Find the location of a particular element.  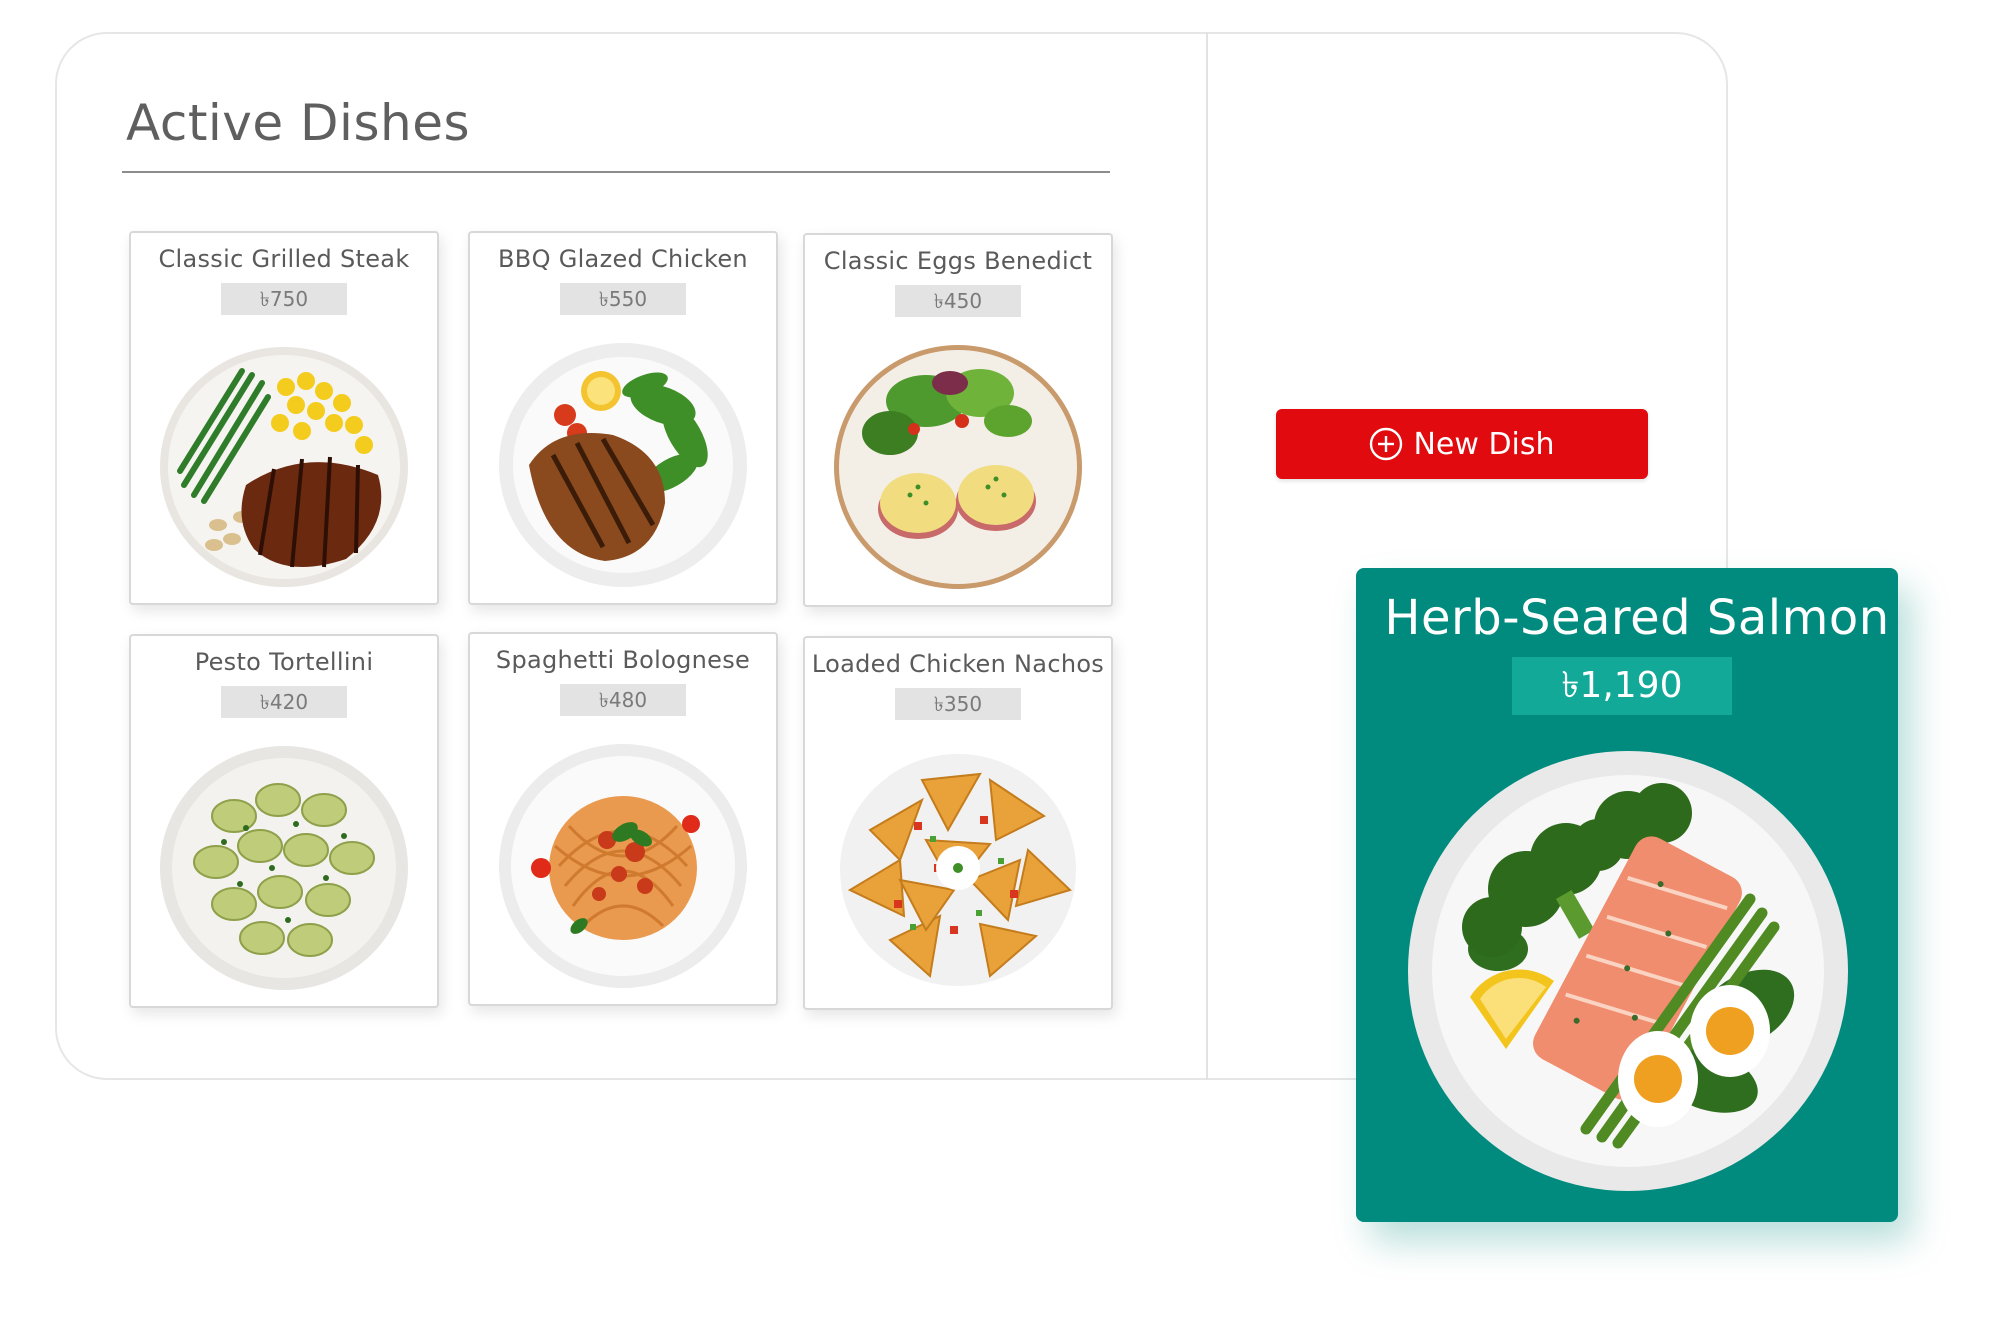

dish-price: ৳450 is located at coordinates (958, 301).